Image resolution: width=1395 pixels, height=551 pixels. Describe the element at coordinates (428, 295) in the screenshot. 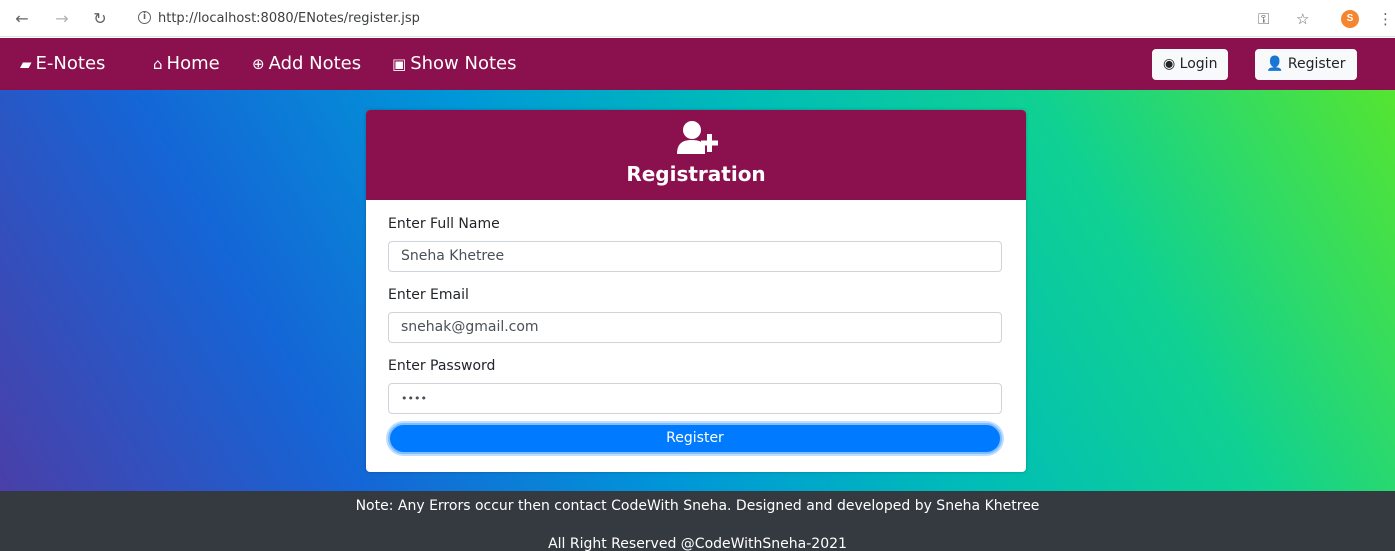

I see `email-label: Enter Email` at that location.